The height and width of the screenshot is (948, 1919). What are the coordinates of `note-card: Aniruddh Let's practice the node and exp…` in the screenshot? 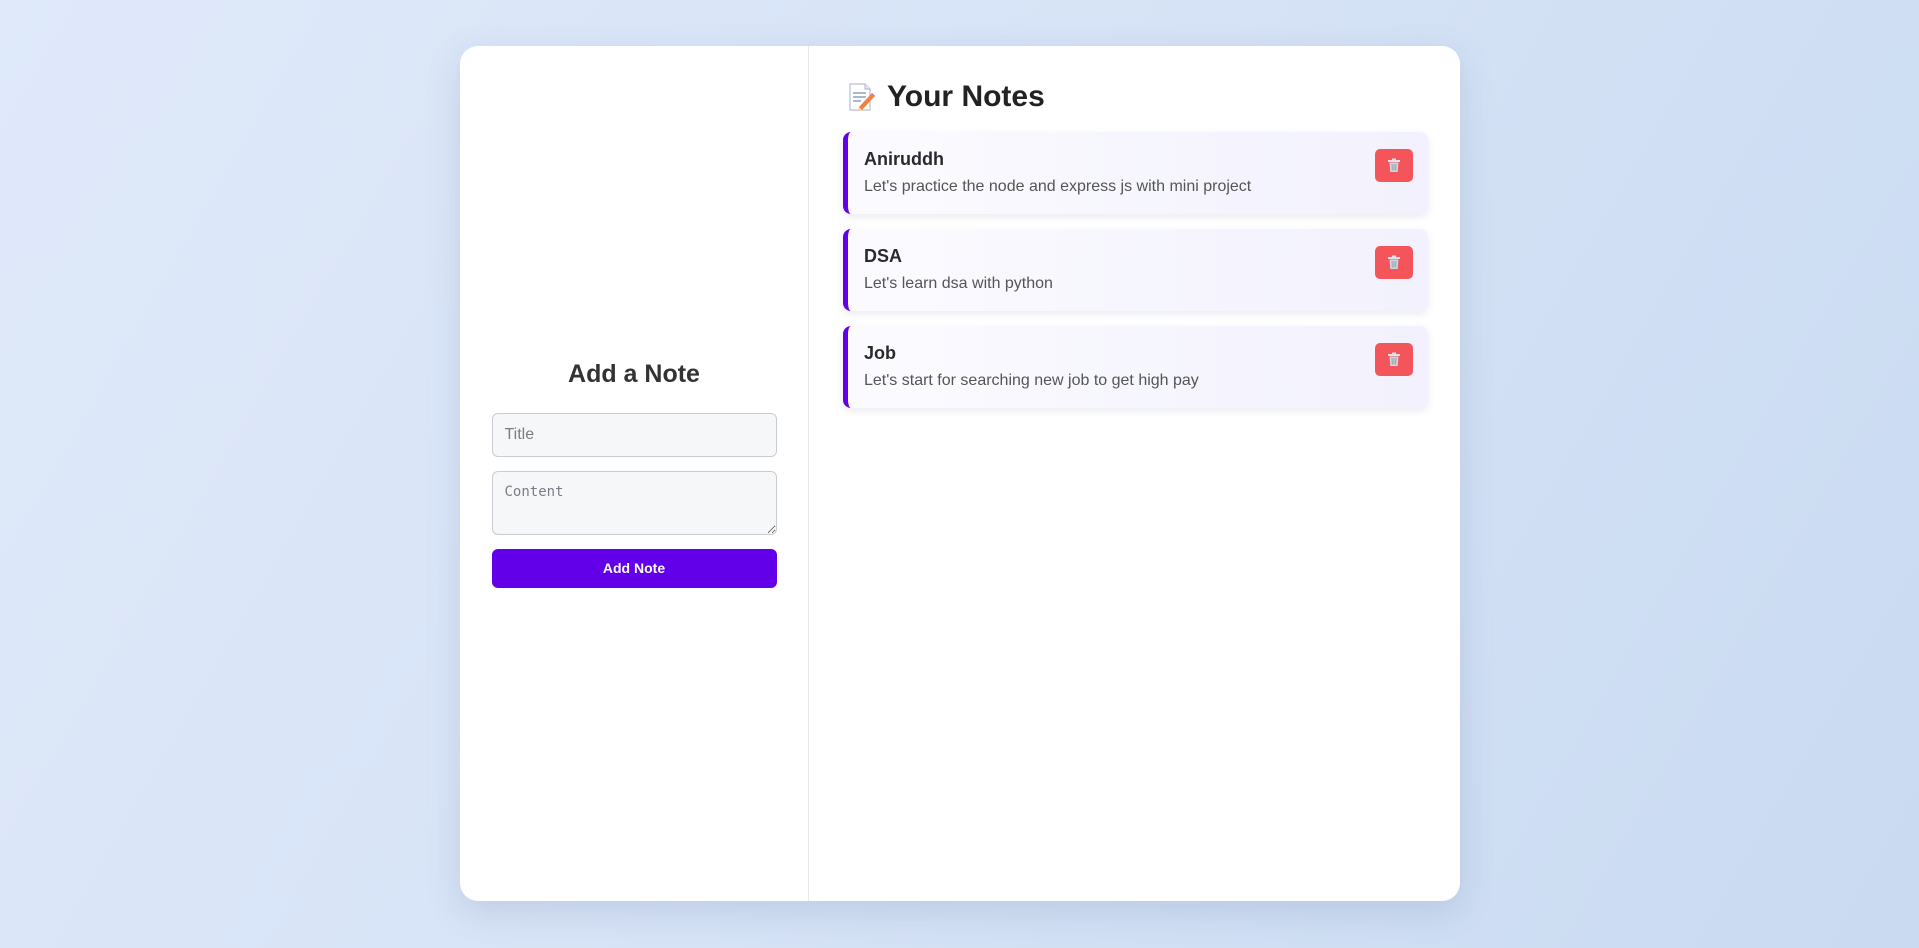 It's located at (1135, 173).